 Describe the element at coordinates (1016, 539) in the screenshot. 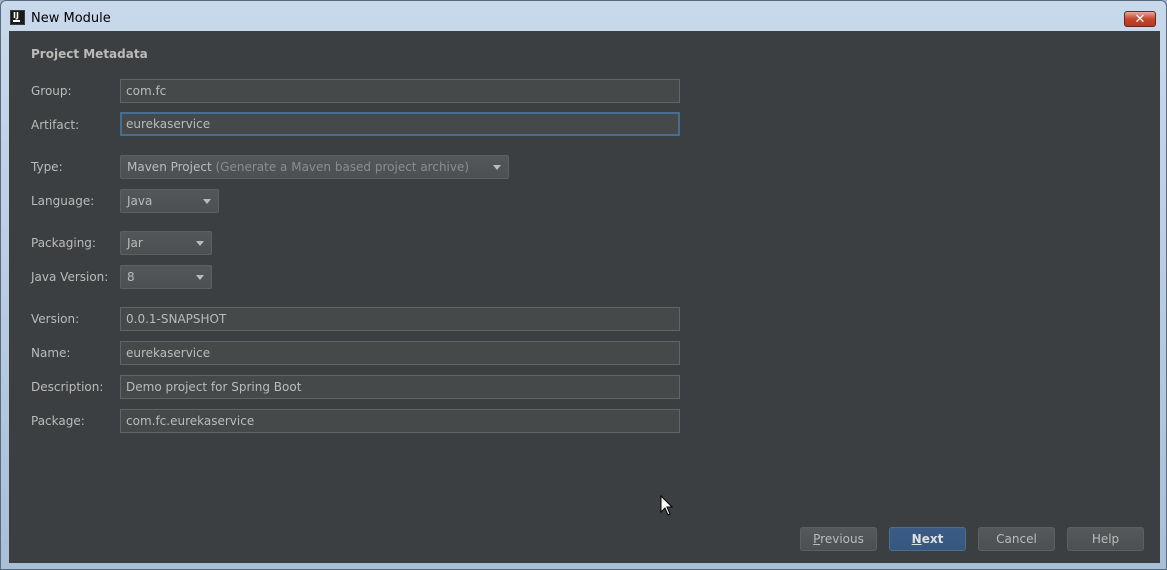

I see `cancel-button: Cancel` at that location.